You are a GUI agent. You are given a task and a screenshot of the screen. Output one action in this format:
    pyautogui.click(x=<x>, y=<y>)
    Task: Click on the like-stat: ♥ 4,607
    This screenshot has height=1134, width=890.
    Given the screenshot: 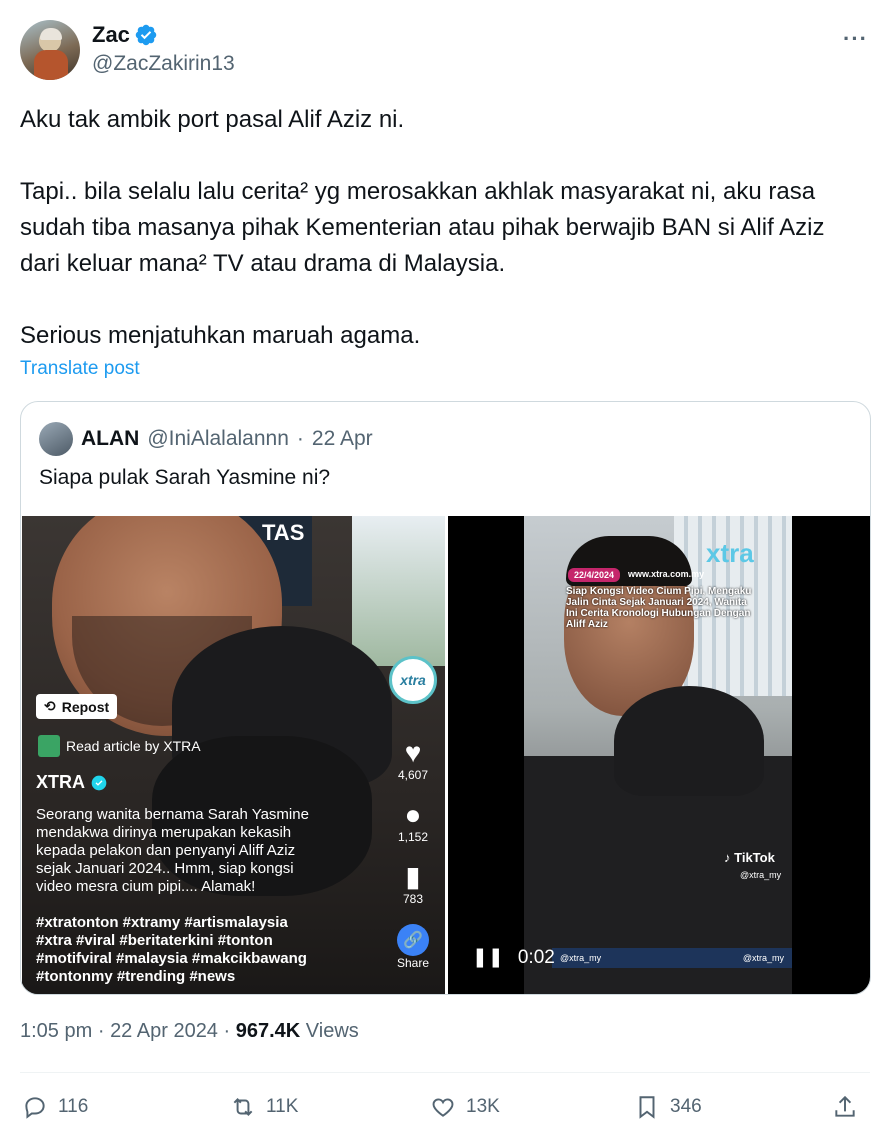 What is the action you would take?
    pyautogui.click(x=413, y=760)
    